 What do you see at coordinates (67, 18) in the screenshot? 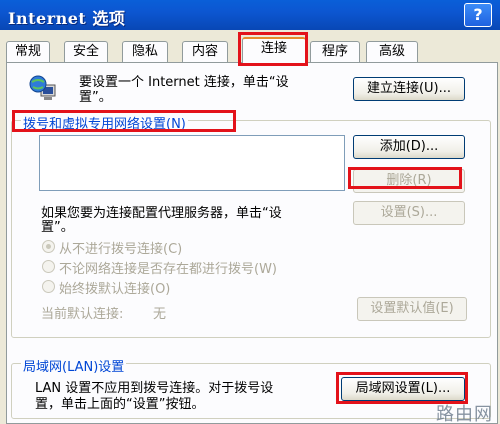
I see `window-title: Internet 选项` at bounding box center [67, 18].